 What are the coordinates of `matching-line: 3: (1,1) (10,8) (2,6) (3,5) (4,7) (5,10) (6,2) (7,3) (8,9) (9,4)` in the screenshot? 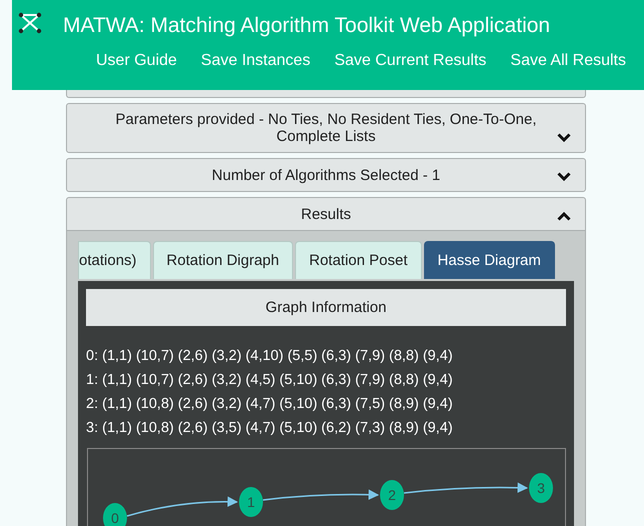 It's located at (270, 428).